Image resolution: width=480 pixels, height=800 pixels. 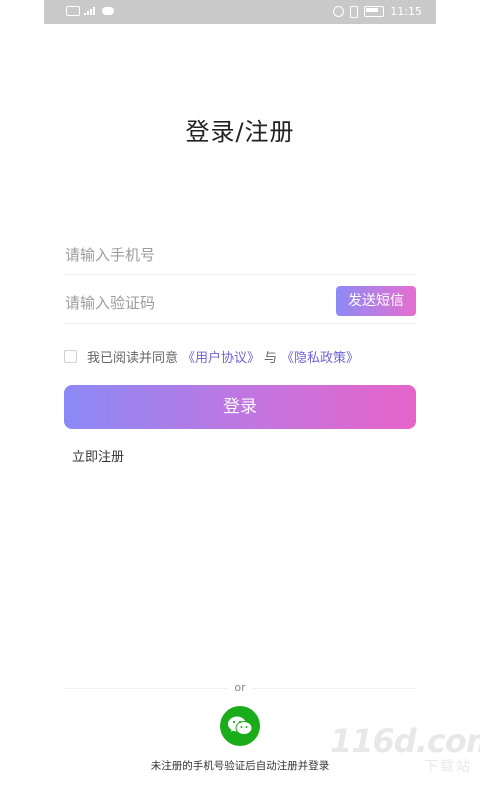 I want to click on status-right: 11:15, so click(x=377, y=11).